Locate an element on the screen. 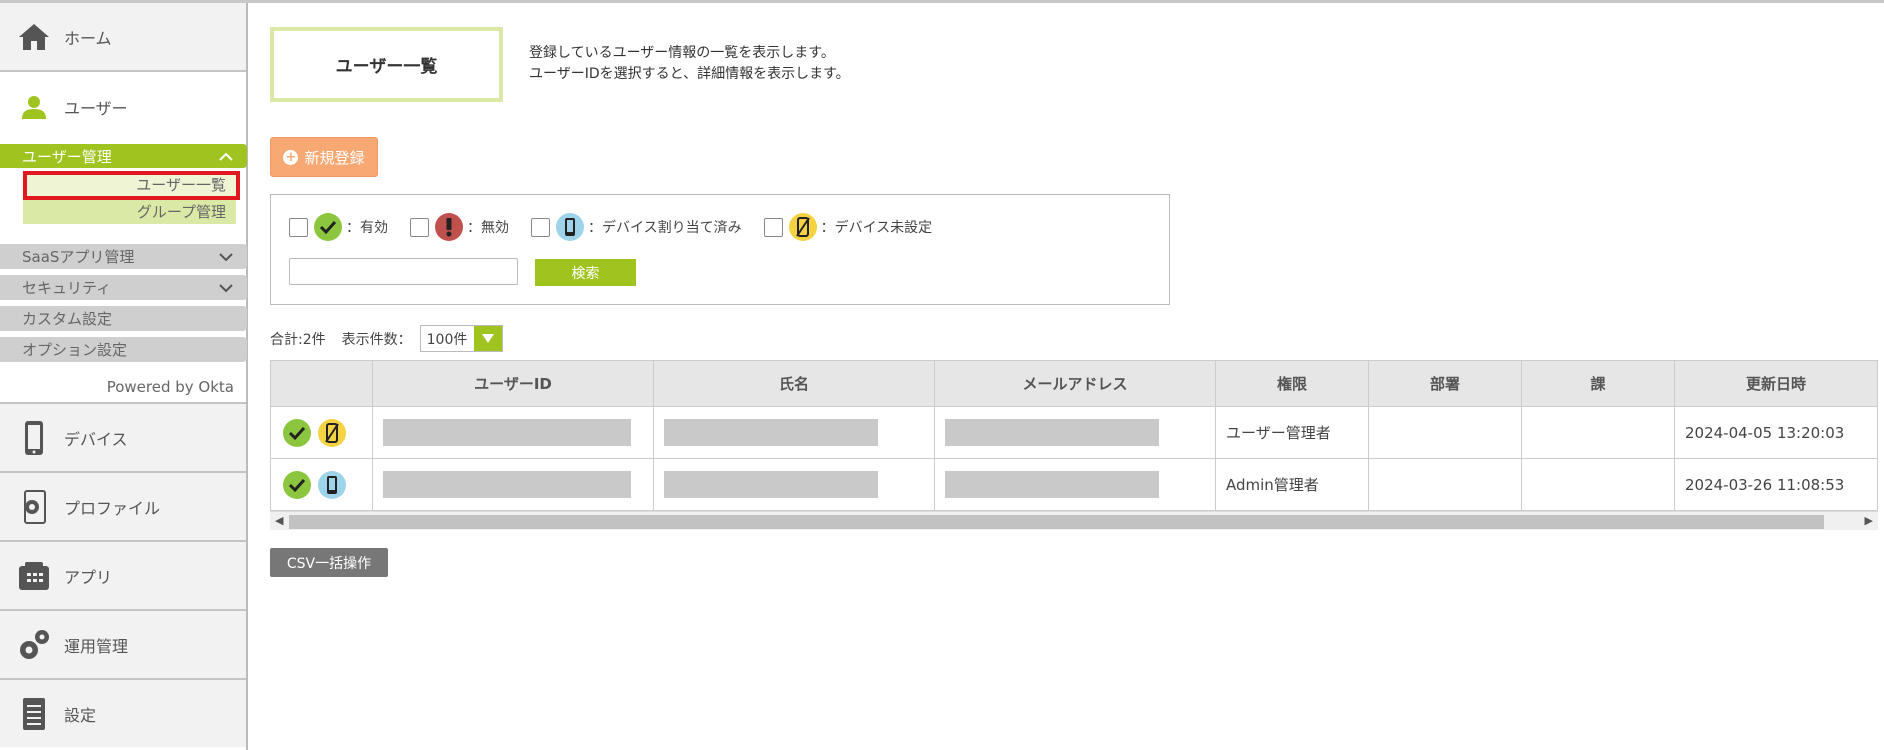 The width and height of the screenshot is (1884, 750). invalid-checkbox is located at coordinates (419, 227).